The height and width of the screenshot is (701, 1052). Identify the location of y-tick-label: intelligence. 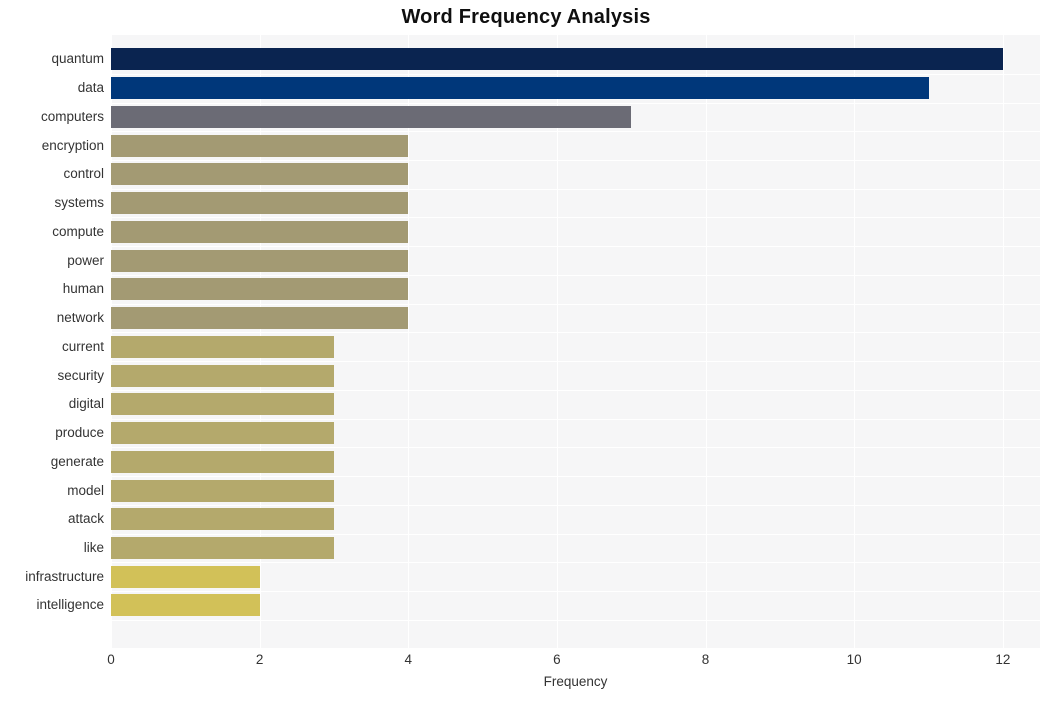
(70, 605).